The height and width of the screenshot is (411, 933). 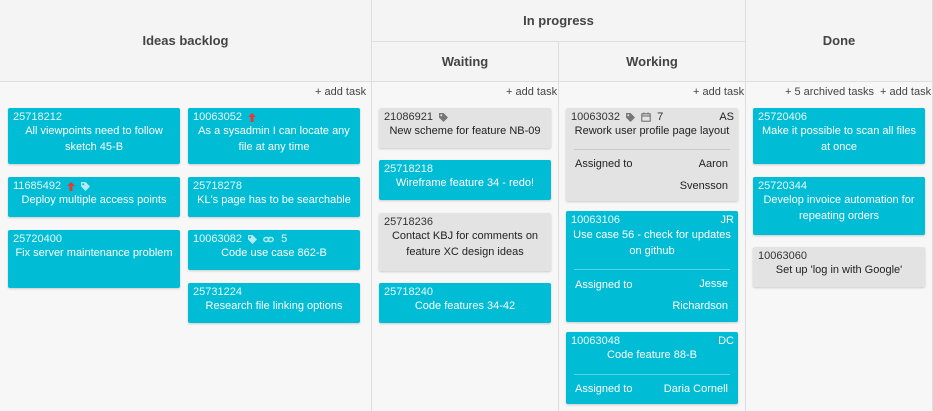 I want to click on task-count: 7, so click(x=660, y=117).